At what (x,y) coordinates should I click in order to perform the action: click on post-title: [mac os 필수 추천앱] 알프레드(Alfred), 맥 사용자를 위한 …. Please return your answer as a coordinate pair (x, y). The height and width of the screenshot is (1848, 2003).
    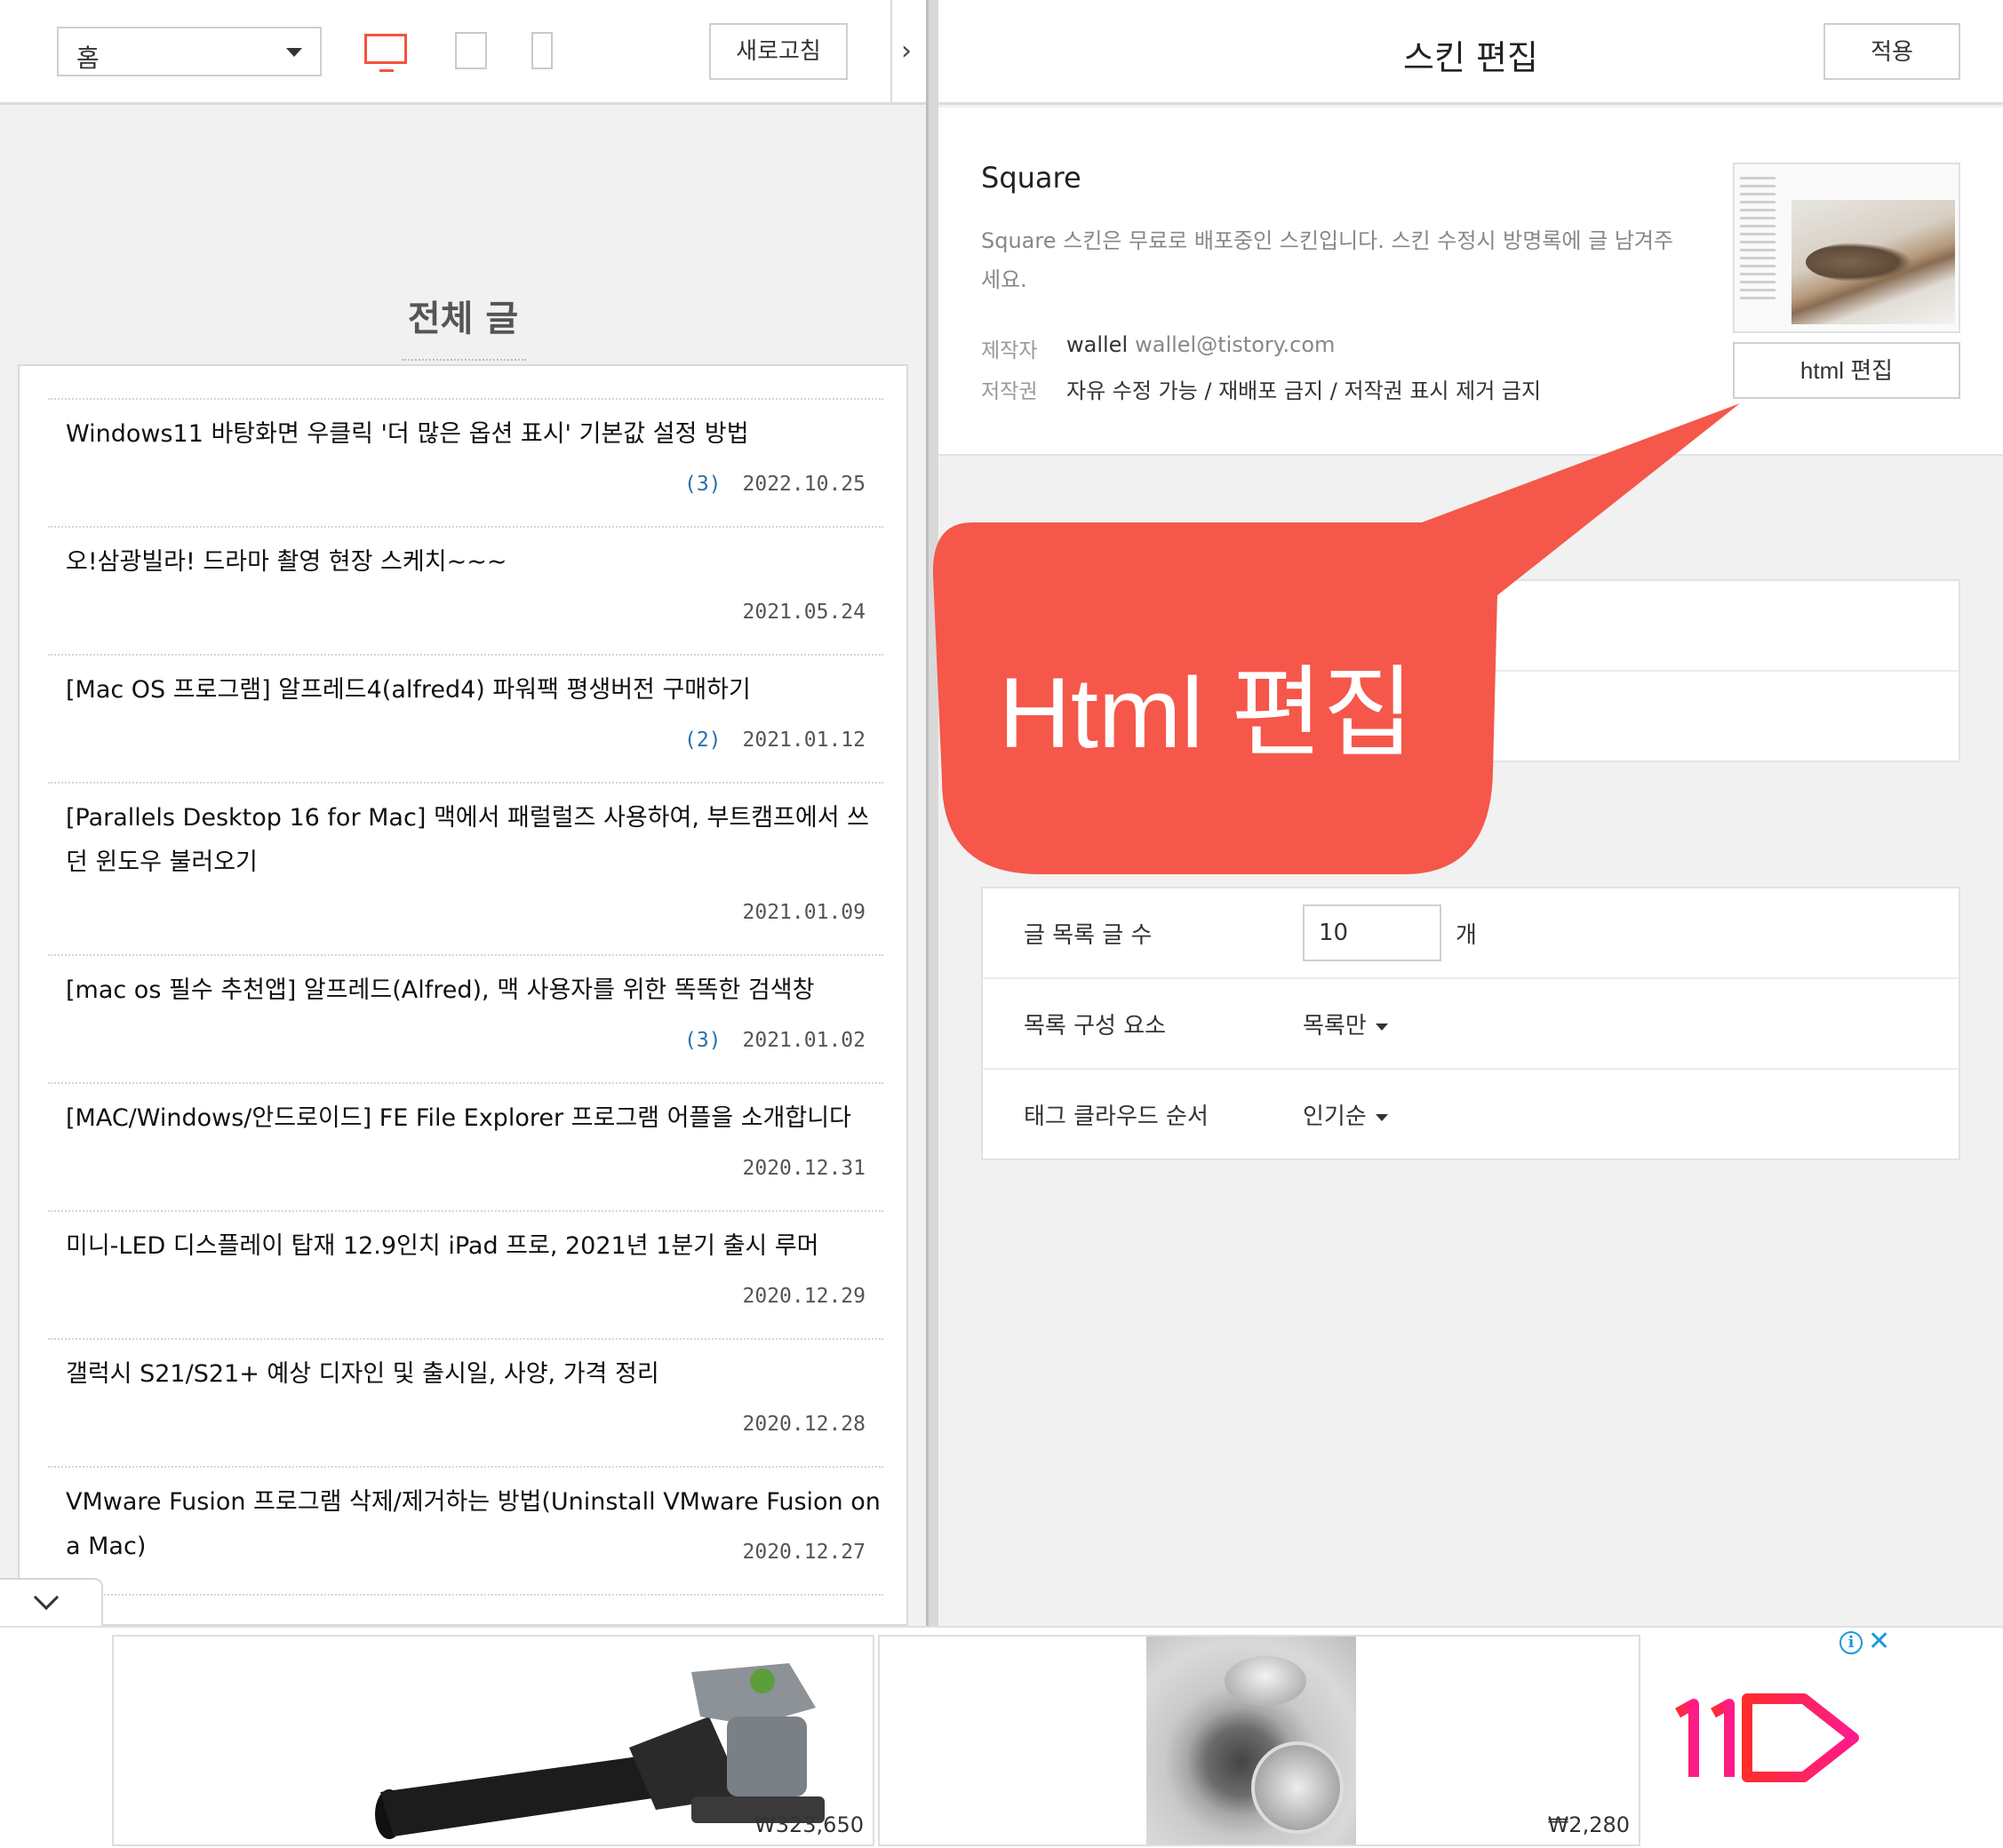
    Looking at the image, I should click on (475, 991).